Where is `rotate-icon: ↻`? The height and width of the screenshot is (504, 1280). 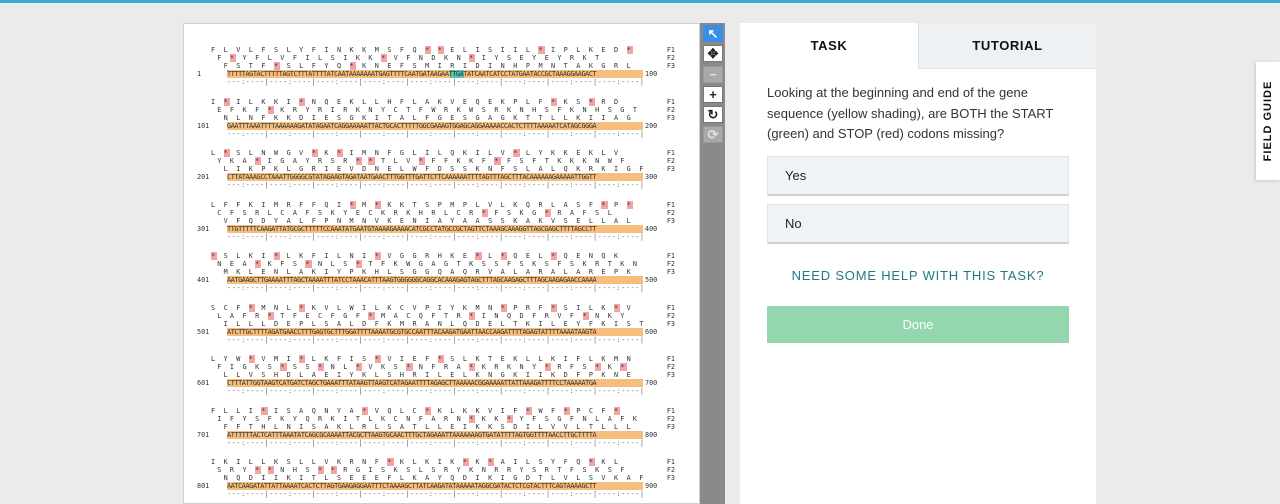
rotate-icon: ↻ is located at coordinates (713, 114).